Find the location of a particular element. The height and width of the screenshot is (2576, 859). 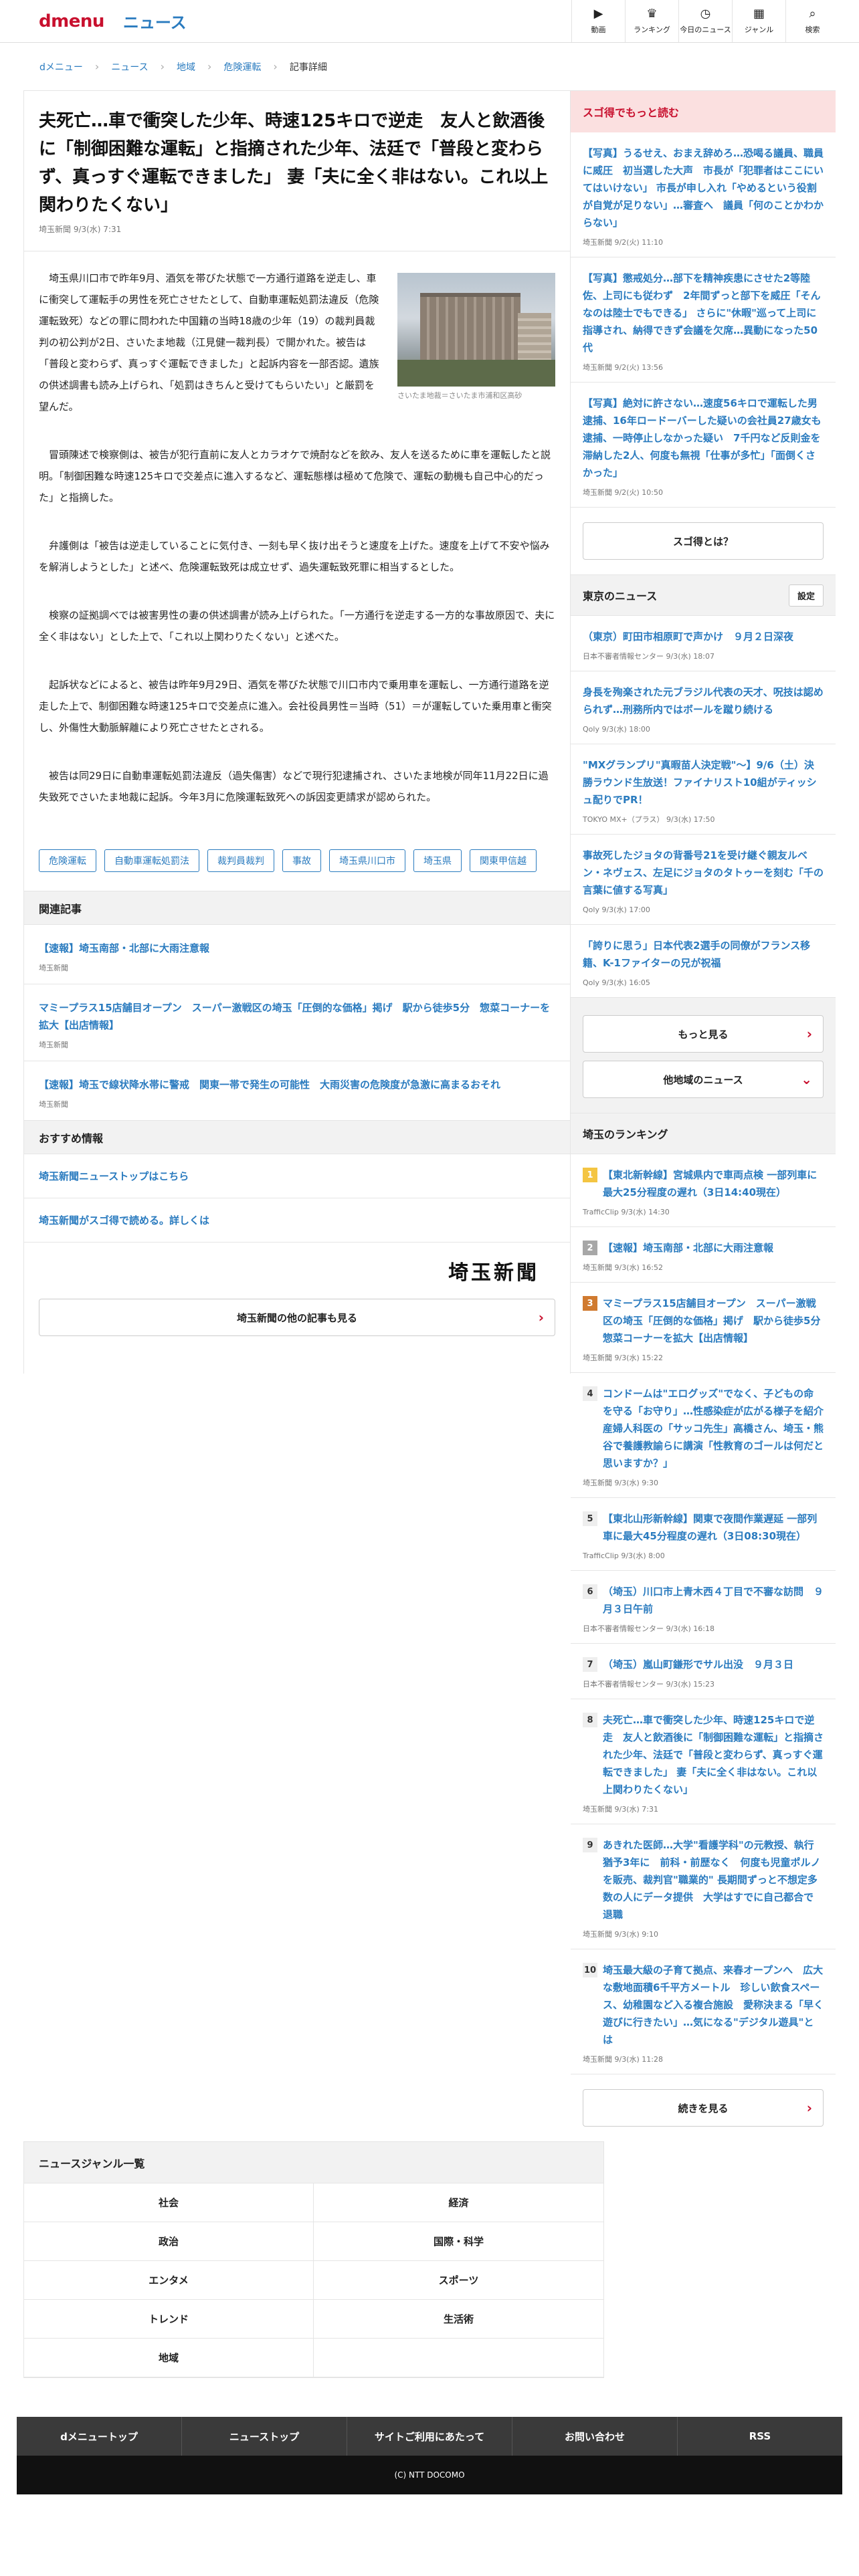

breadcrumb-link: 危険運転 is located at coordinates (242, 67).